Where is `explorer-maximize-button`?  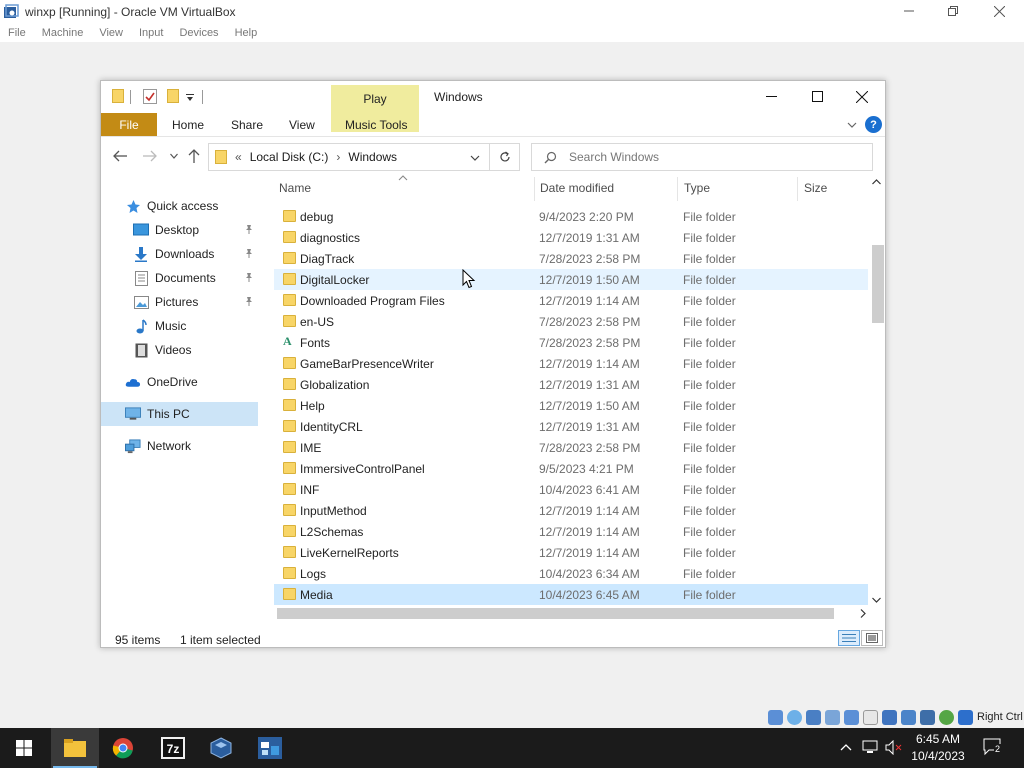
explorer-maximize-button is located at coordinates (817, 96).